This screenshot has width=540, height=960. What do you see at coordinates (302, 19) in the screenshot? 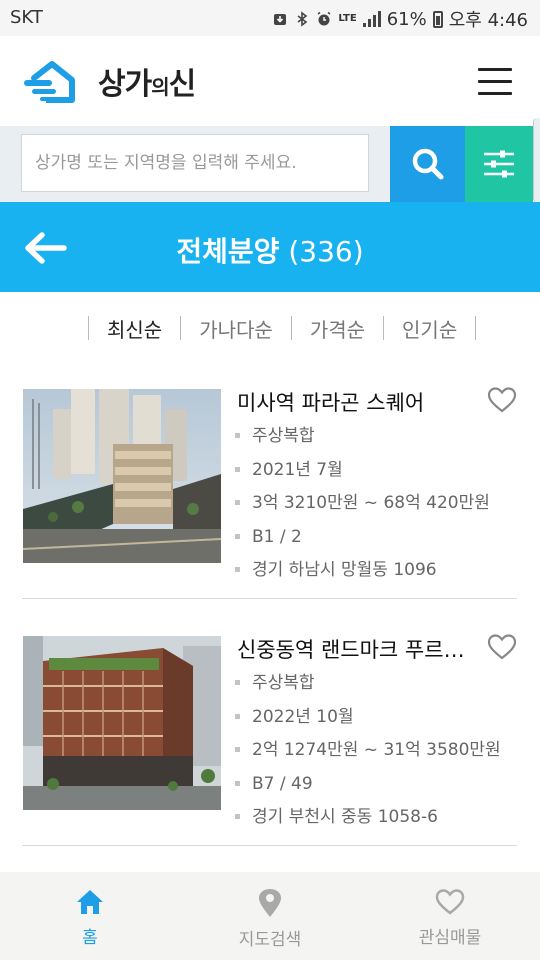
I see `bluetooth-icon` at bounding box center [302, 19].